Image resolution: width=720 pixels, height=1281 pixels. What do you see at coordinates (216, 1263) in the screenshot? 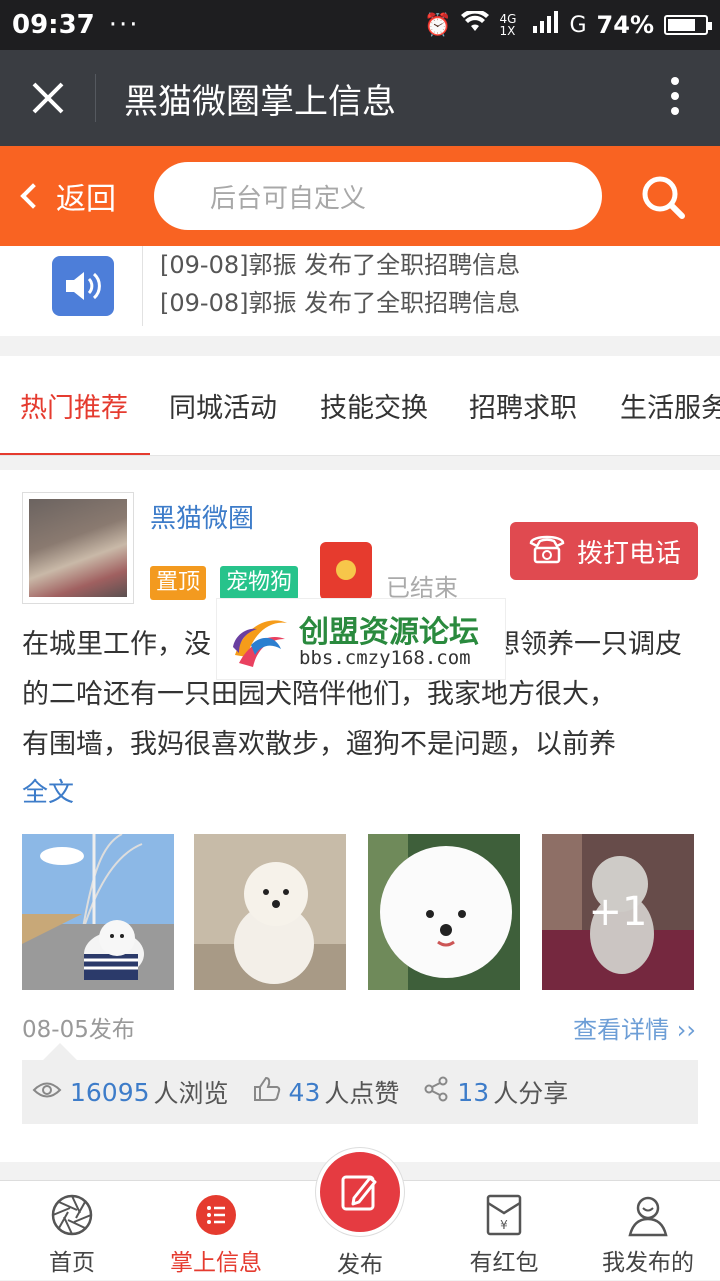
I see `nav-label: 掌上信息` at bounding box center [216, 1263].